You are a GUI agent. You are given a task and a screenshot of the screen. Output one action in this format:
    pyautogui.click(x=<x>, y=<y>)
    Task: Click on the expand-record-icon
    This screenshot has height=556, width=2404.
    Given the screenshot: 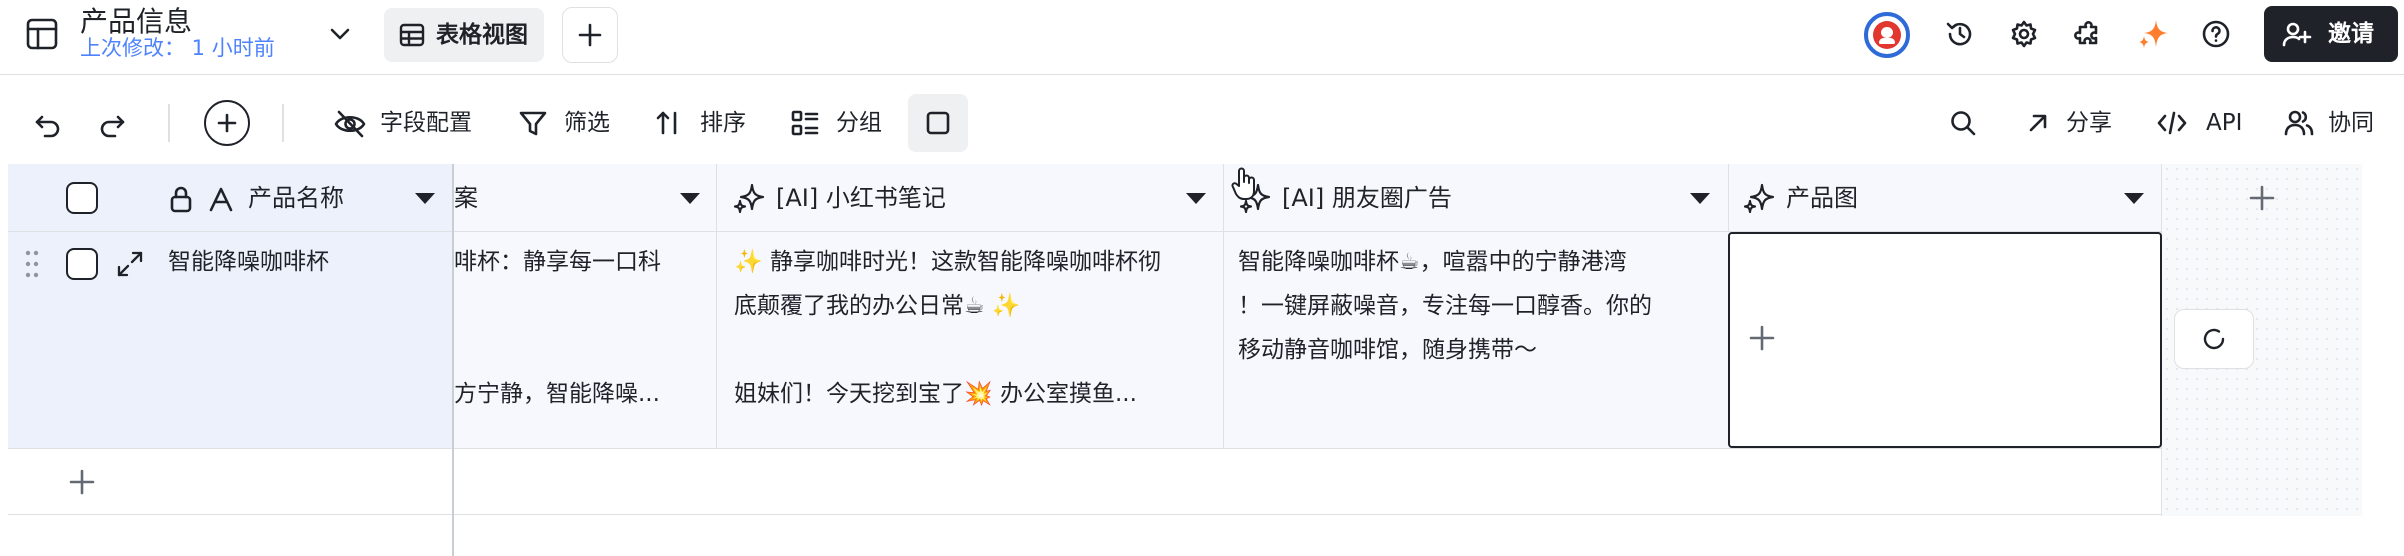 What is the action you would take?
    pyautogui.click(x=130, y=264)
    